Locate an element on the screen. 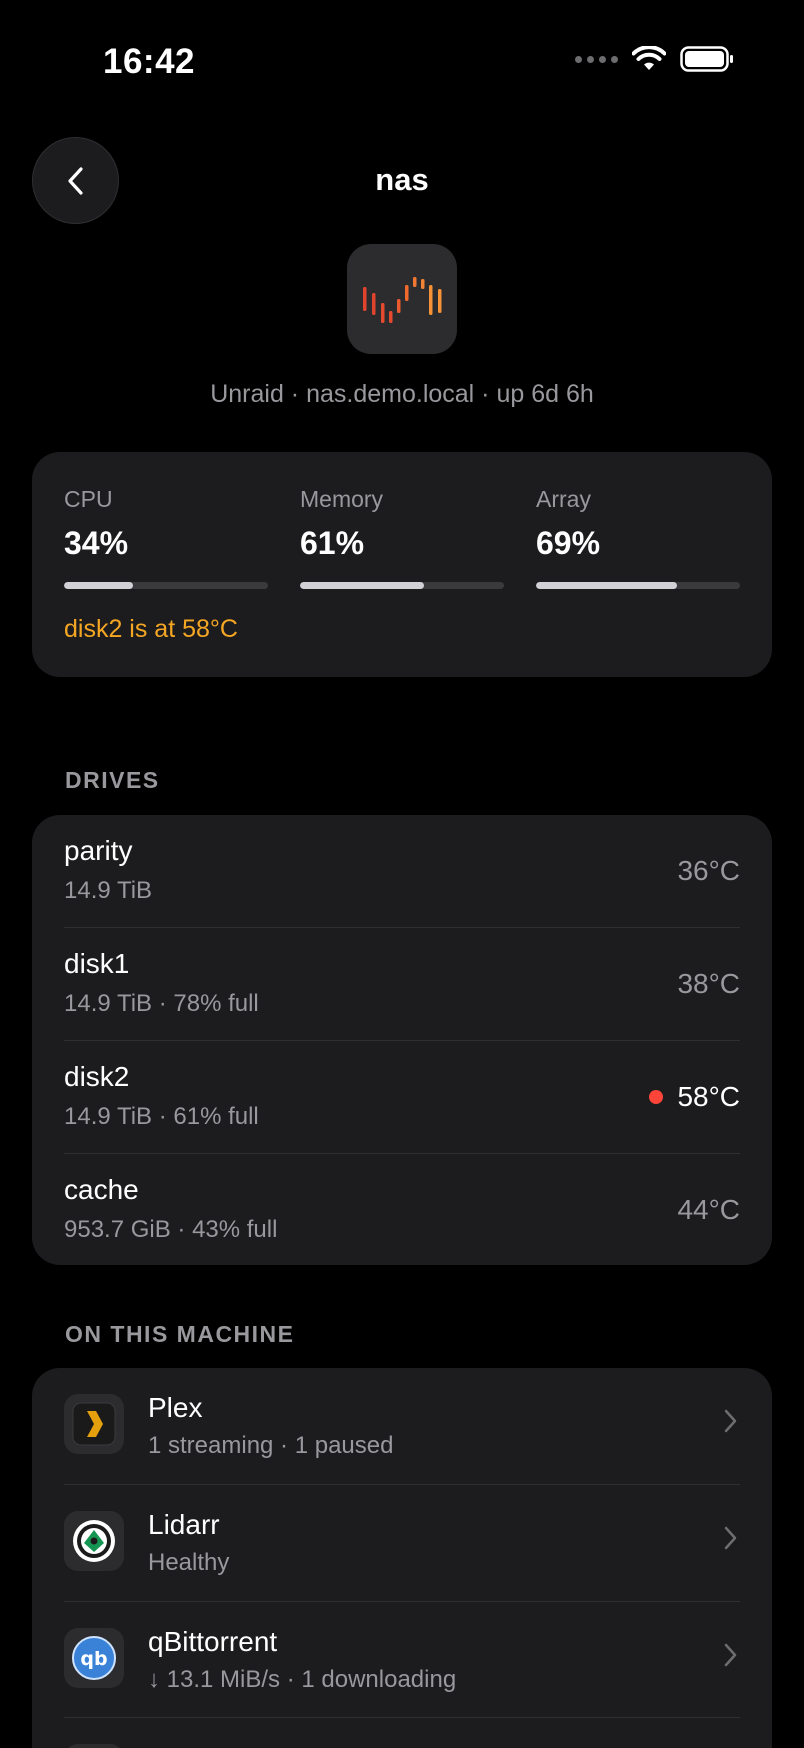 This screenshot has height=1748, width=804. host-subtitle: Unraid · nas.demo.local · up 6d 6h is located at coordinates (402, 394).